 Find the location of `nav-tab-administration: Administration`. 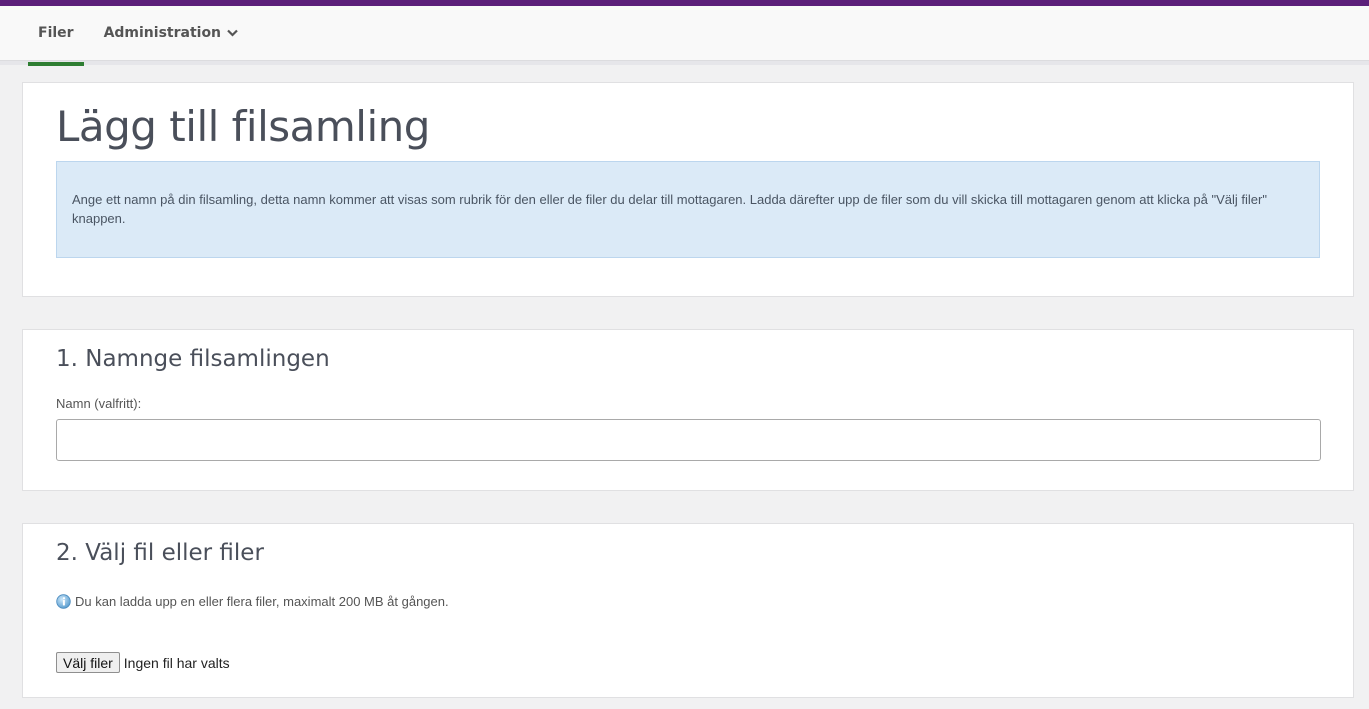

nav-tab-administration: Administration is located at coordinates (176, 33).